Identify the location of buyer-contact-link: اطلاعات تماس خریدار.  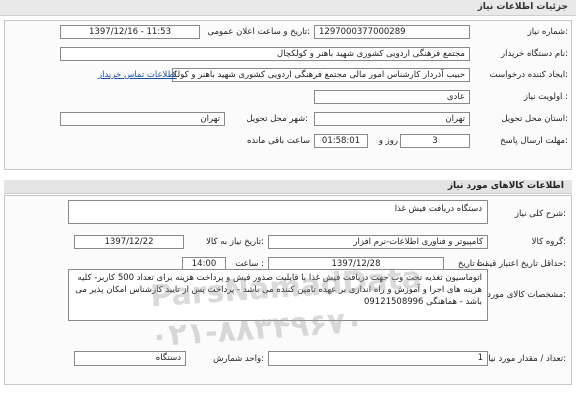
(137, 75).